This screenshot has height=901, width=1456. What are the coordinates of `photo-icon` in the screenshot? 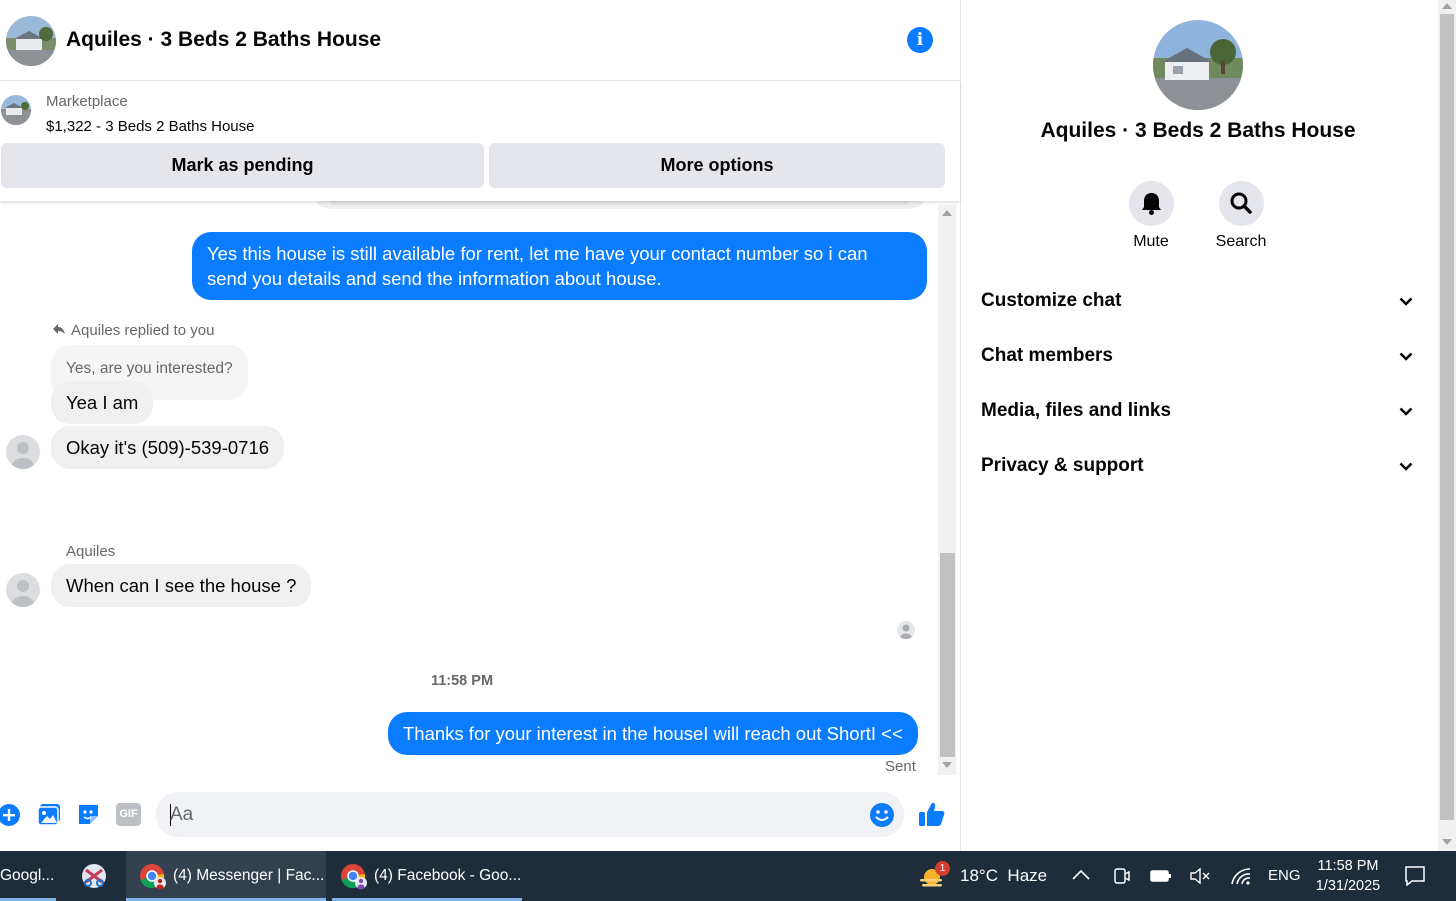 It's located at (49, 814).